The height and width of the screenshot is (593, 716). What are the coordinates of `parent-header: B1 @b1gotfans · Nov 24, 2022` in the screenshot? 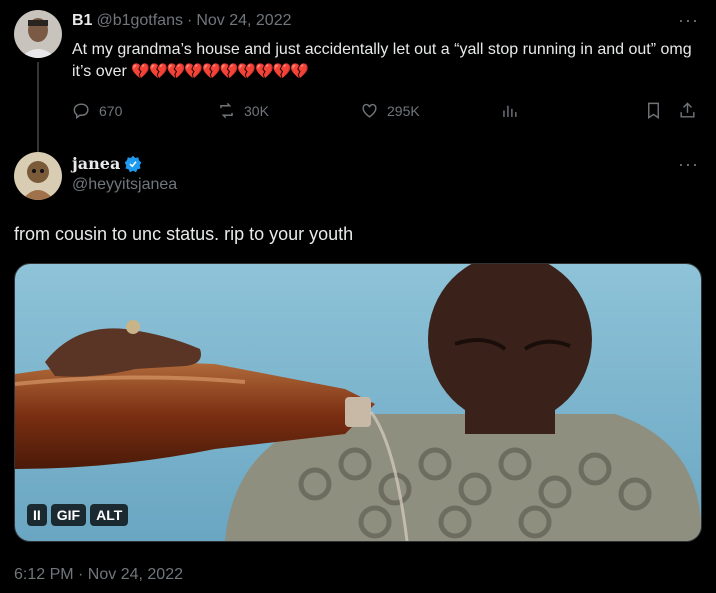 It's located at (182, 21).